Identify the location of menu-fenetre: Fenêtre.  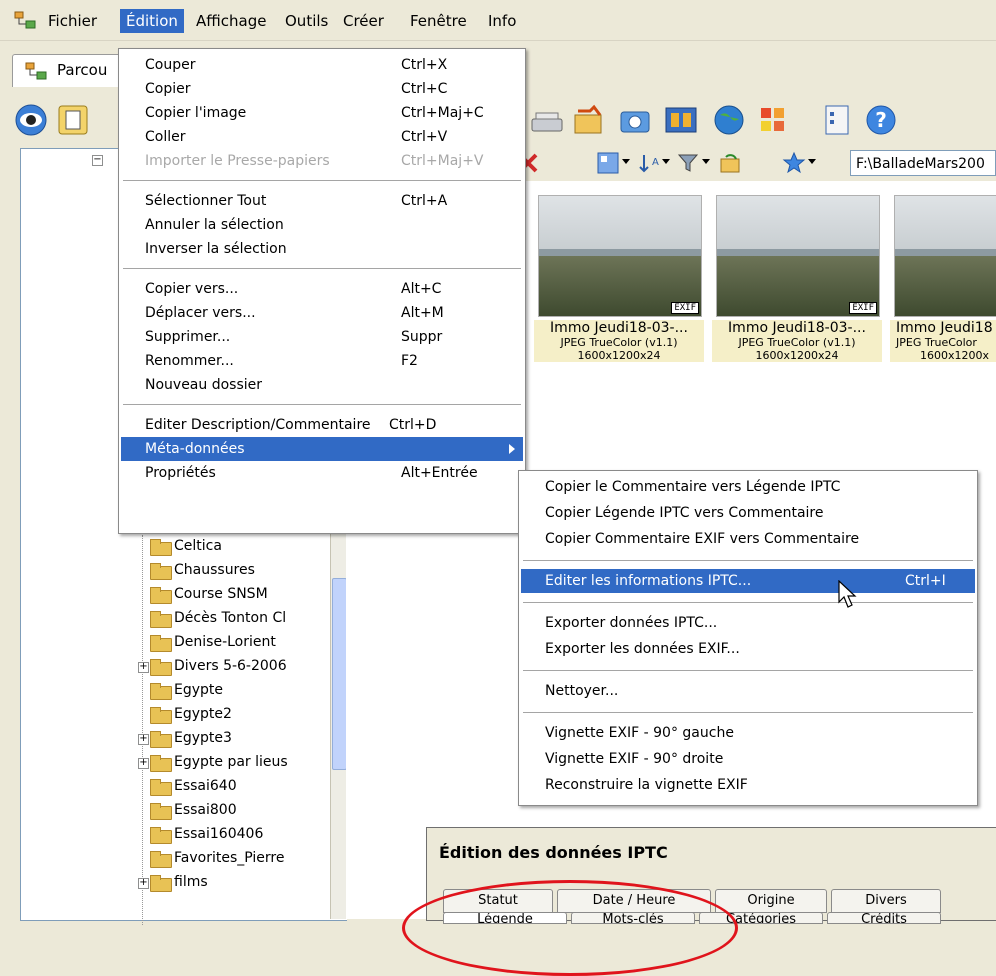
(438, 21).